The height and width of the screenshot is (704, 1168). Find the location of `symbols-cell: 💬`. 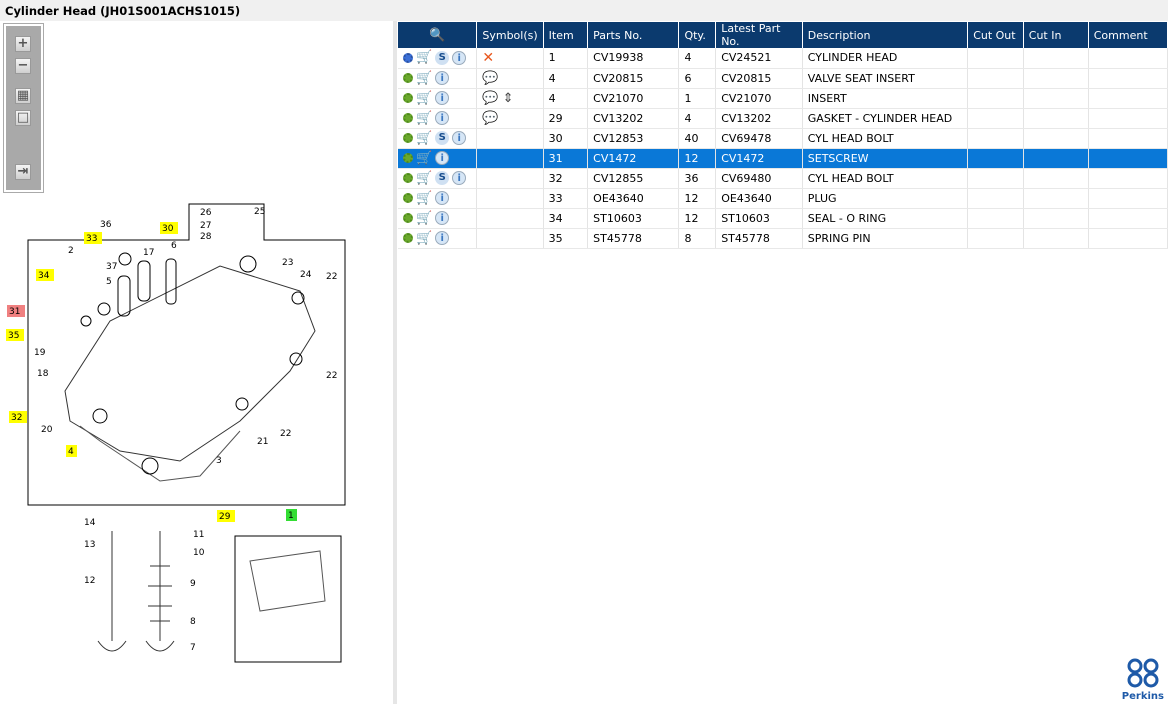

symbols-cell: 💬 is located at coordinates (510, 78).